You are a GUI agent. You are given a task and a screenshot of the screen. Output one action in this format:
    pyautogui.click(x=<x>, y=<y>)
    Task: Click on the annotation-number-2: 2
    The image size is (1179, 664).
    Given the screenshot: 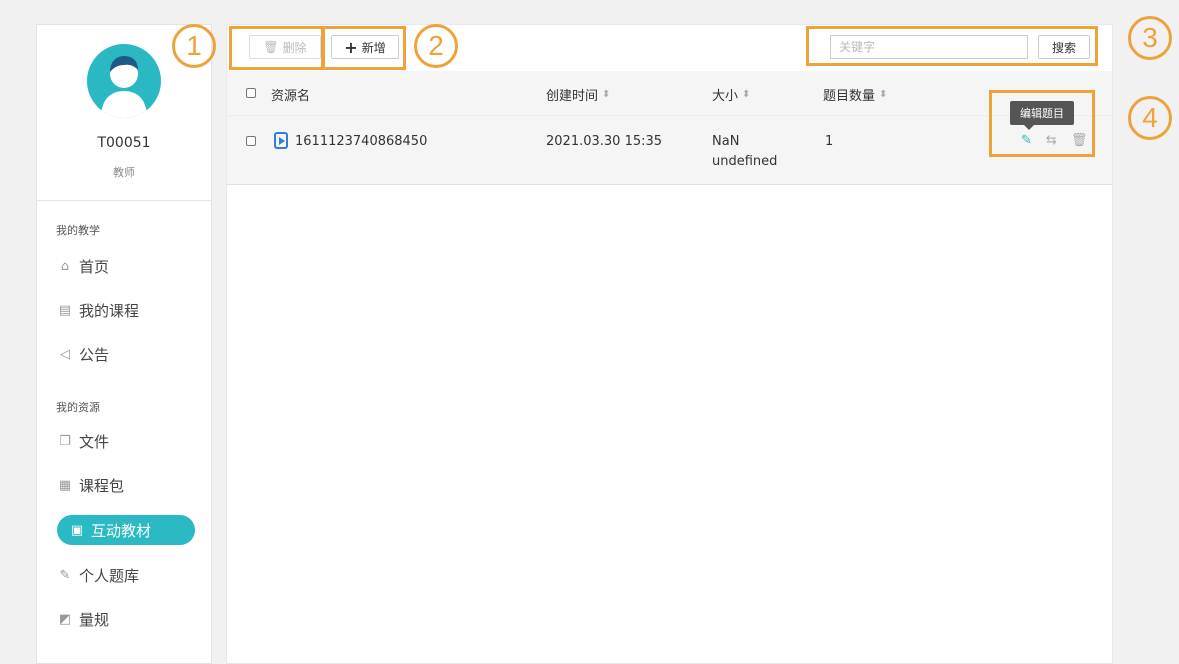 What is the action you would take?
    pyautogui.click(x=436, y=46)
    